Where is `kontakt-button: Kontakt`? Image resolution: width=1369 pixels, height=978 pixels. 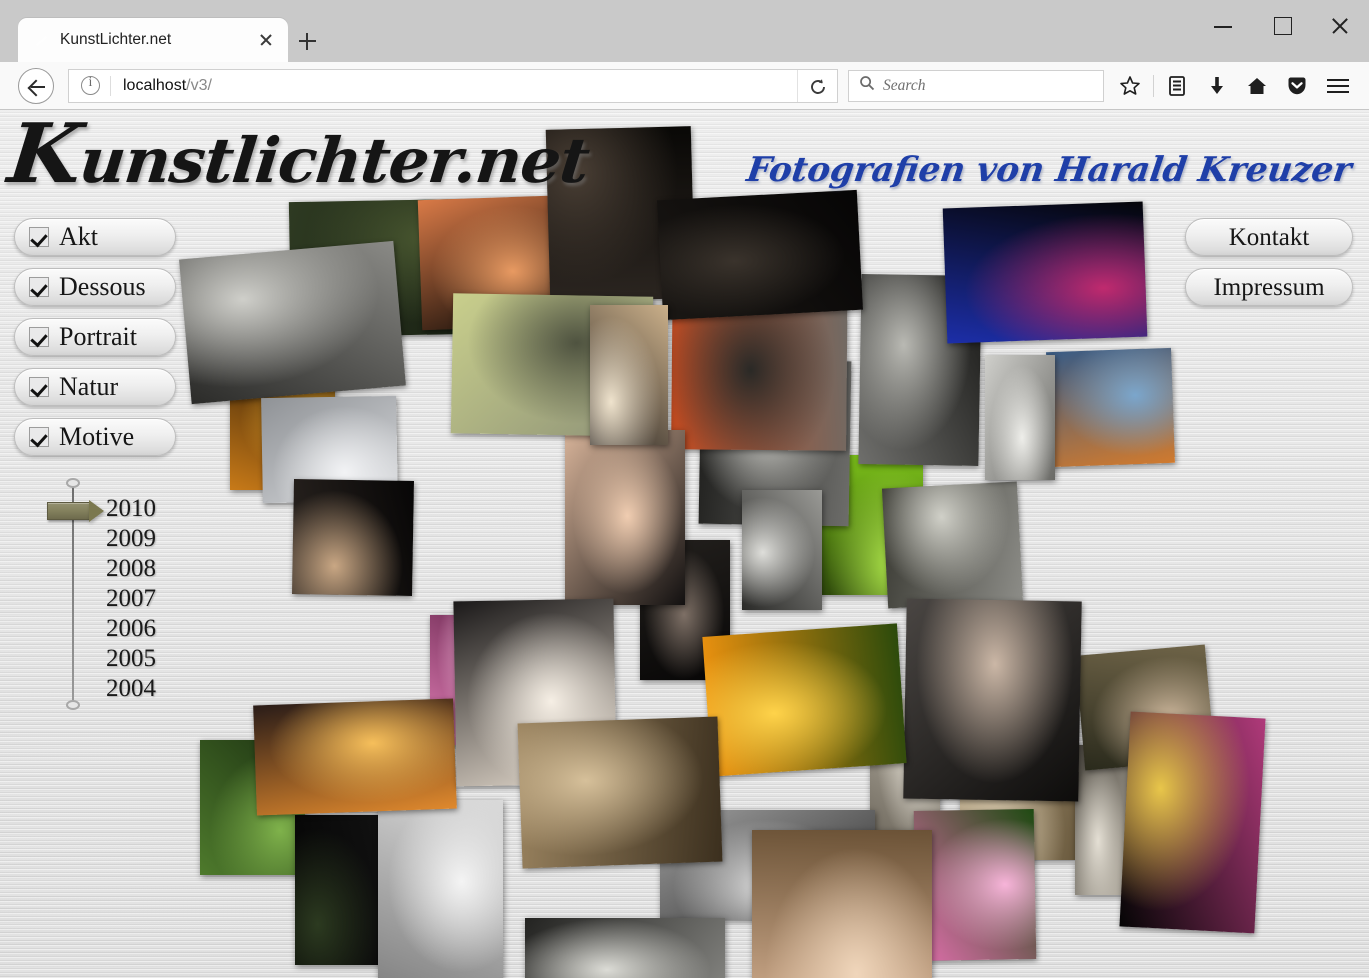
kontakt-button: Kontakt is located at coordinates (1269, 237).